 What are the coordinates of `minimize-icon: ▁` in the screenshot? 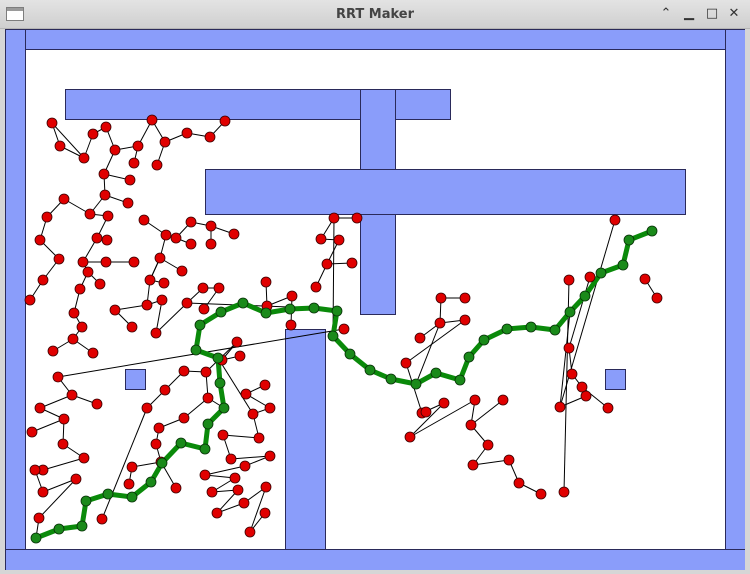 It's located at (689, 14).